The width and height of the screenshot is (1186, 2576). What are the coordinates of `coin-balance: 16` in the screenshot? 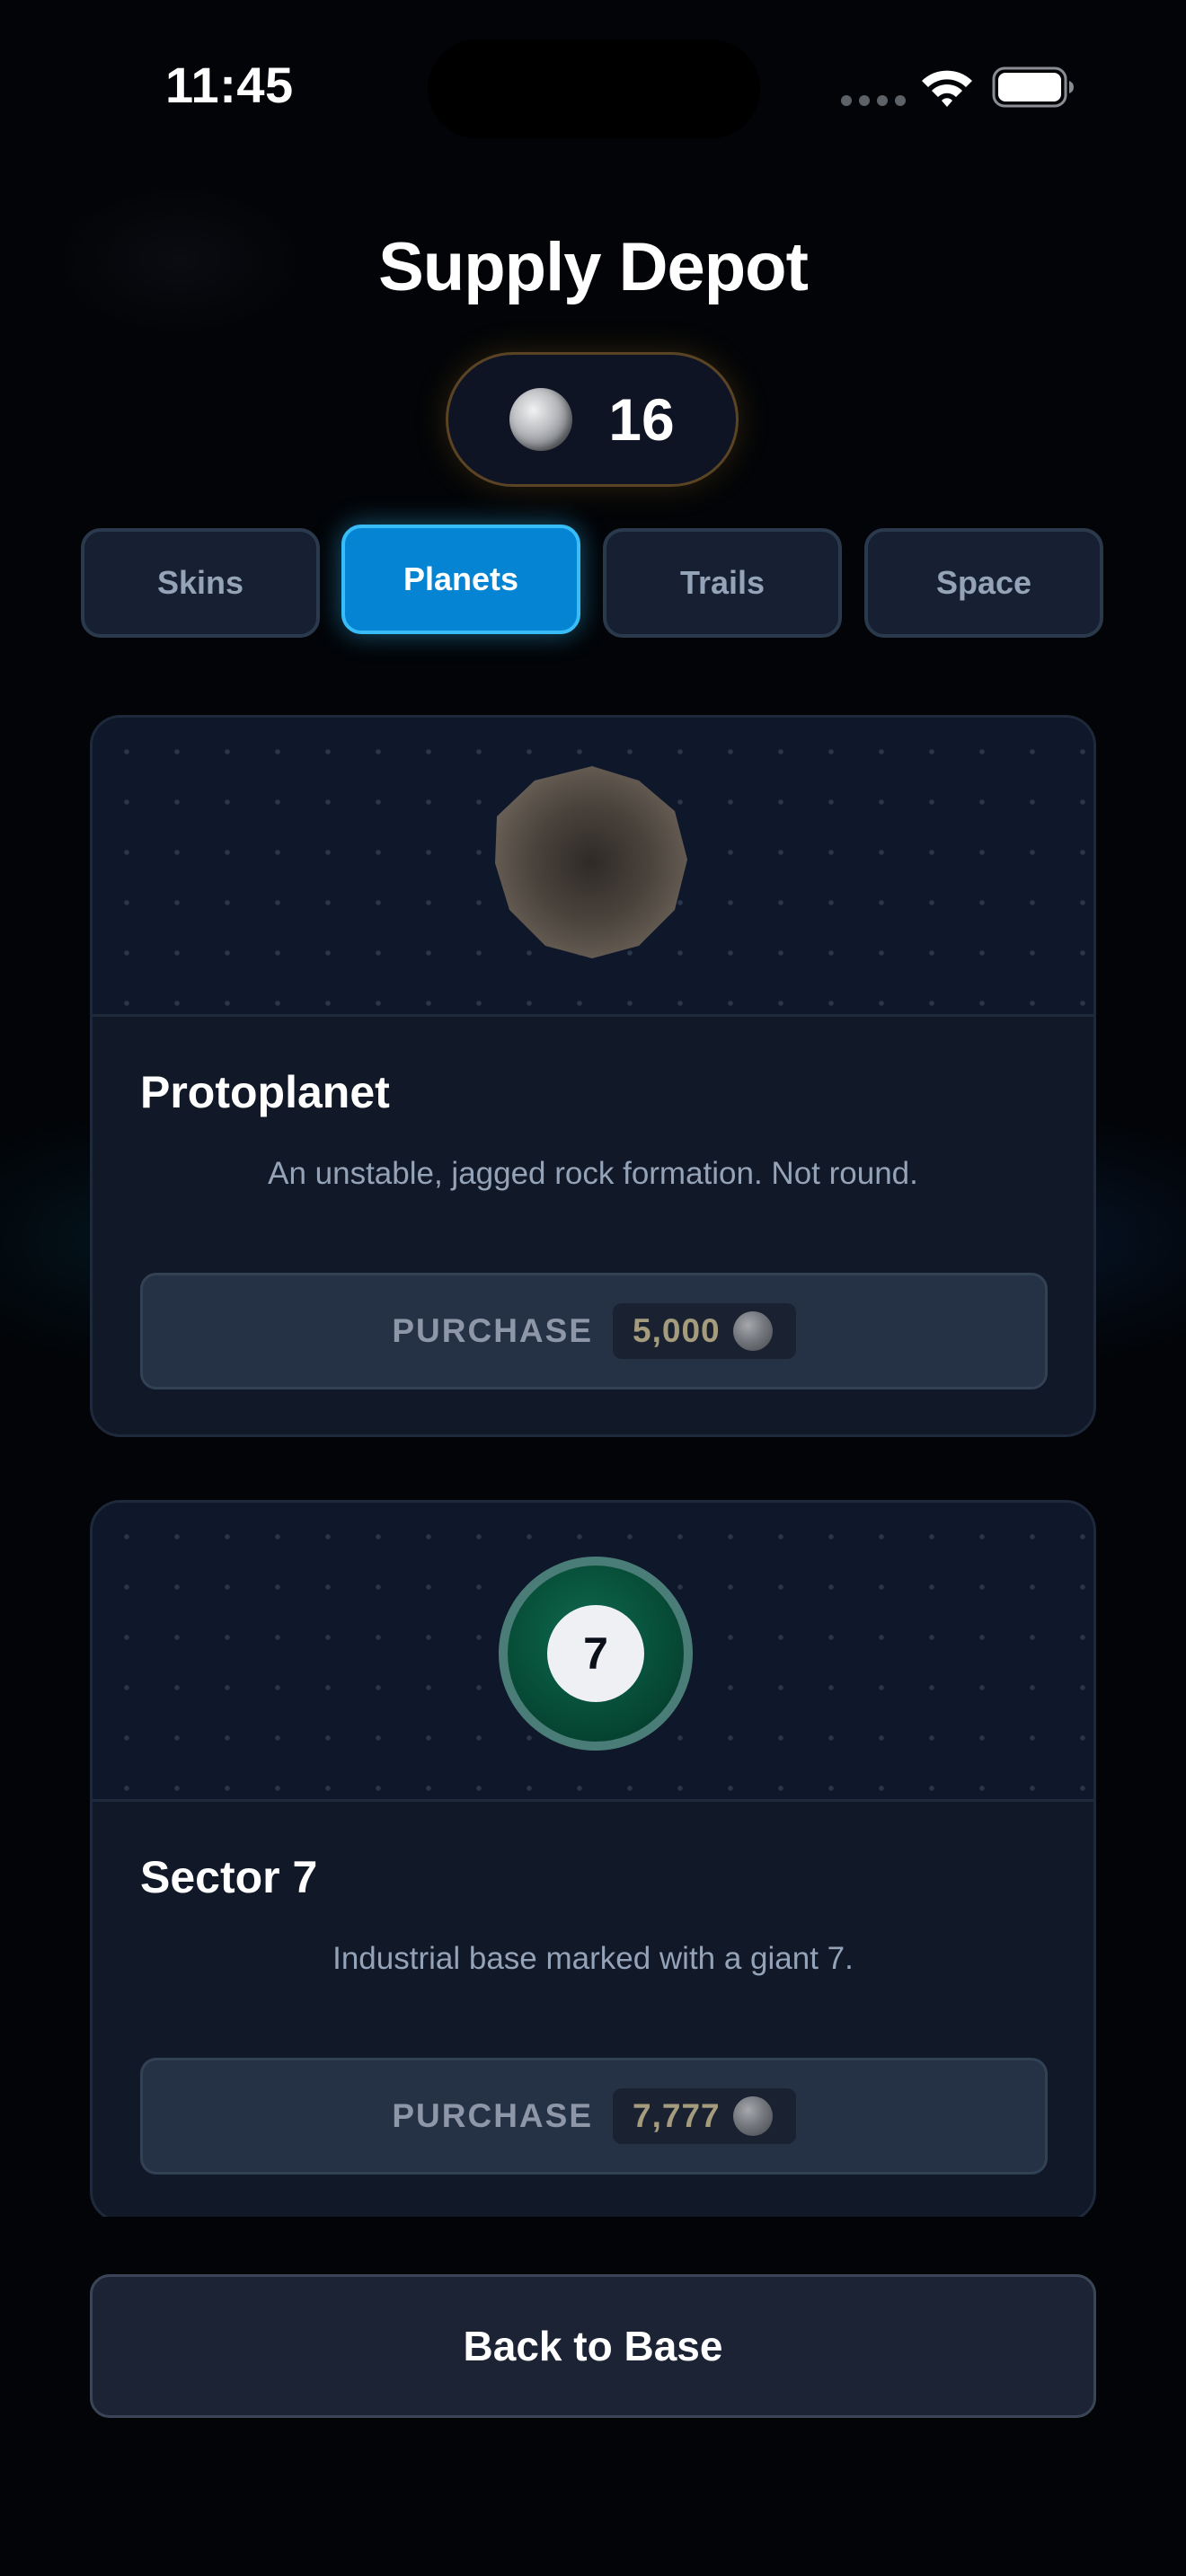 It's located at (592, 419).